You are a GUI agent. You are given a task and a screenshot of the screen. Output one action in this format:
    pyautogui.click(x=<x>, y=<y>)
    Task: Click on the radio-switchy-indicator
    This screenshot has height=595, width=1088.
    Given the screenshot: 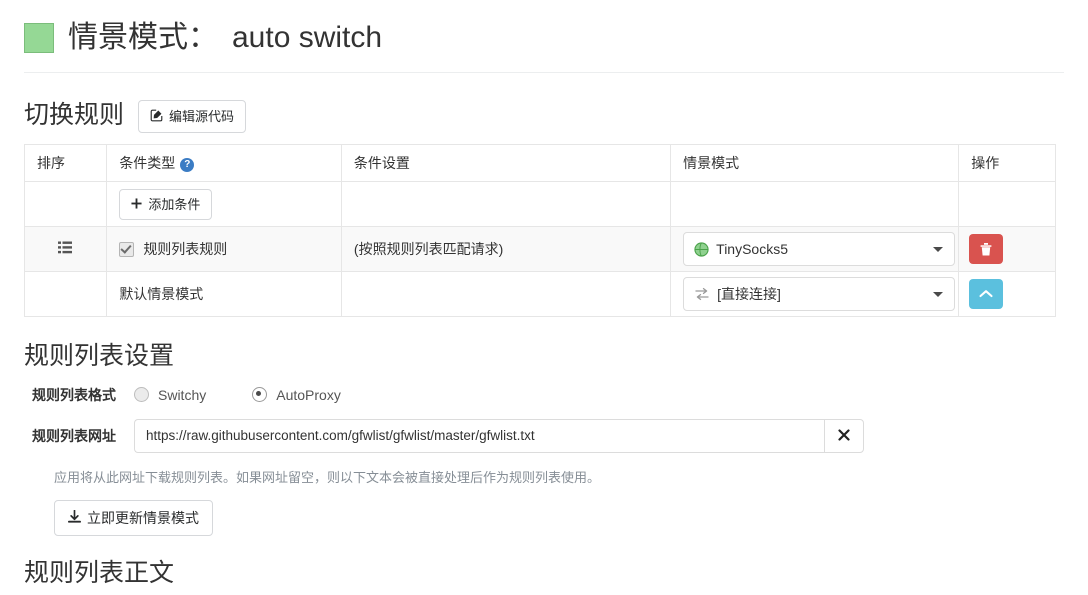 What is the action you would take?
    pyautogui.click(x=141, y=394)
    